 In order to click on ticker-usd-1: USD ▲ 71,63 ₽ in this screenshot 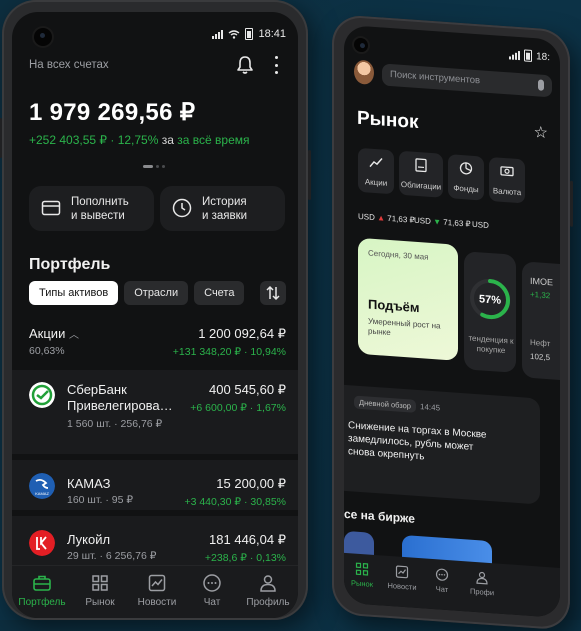, I will do `click(386, 218)`.